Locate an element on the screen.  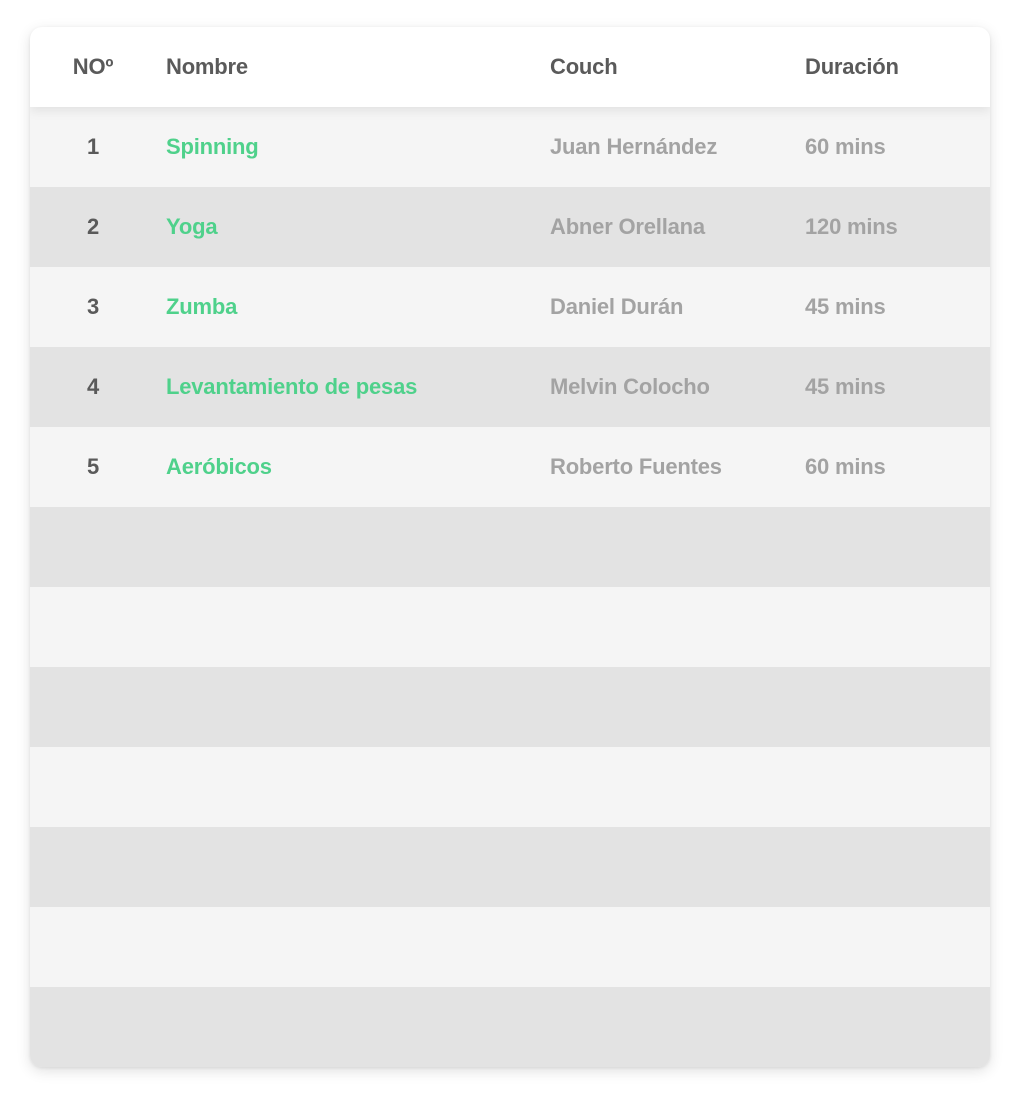
row-duration: 120 mins is located at coordinates (851, 226).